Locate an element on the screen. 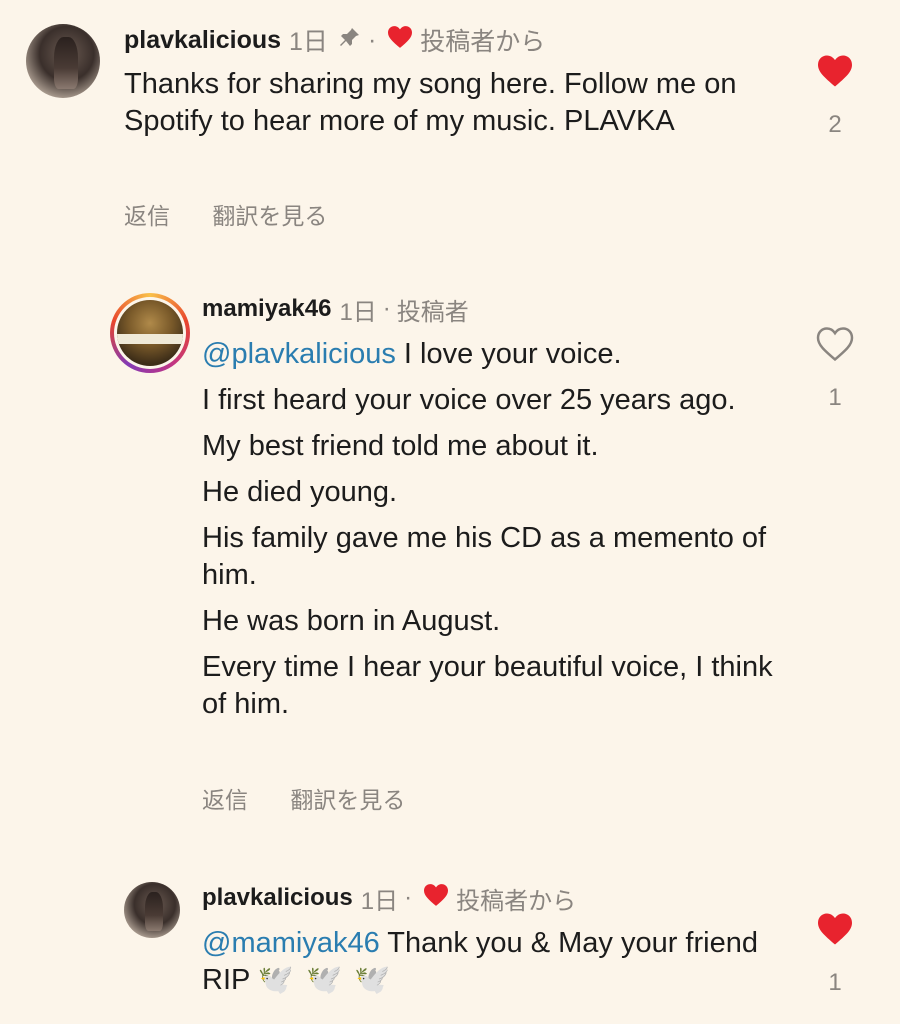 This screenshot has height=1024, width=900. username: mamiyak46 is located at coordinates (266, 309).